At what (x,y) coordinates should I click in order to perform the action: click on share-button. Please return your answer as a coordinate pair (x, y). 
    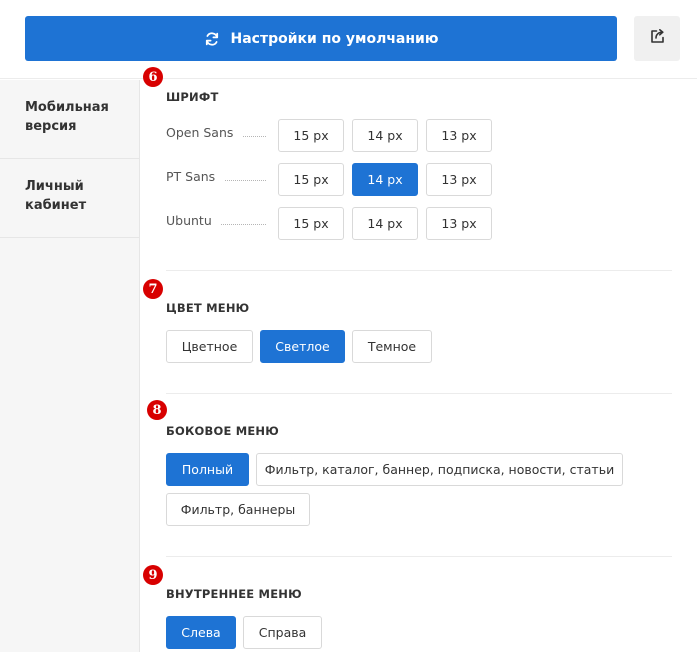
    Looking at the image, I should click on (657, 38).